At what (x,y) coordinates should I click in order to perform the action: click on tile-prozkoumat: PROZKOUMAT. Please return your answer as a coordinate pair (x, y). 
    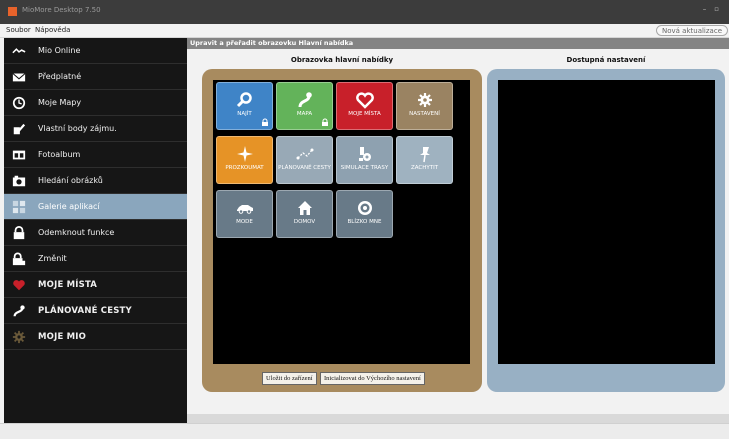
    Looking at the image, I should click on (244, 160).